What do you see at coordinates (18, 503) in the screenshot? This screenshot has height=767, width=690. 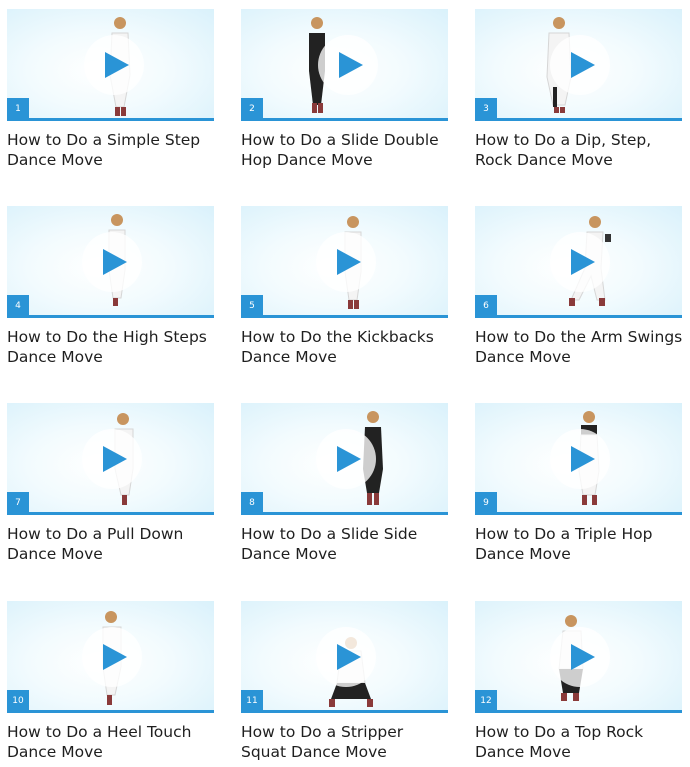 I see `video-number-badge: 7` at bounding box center [18, 503].